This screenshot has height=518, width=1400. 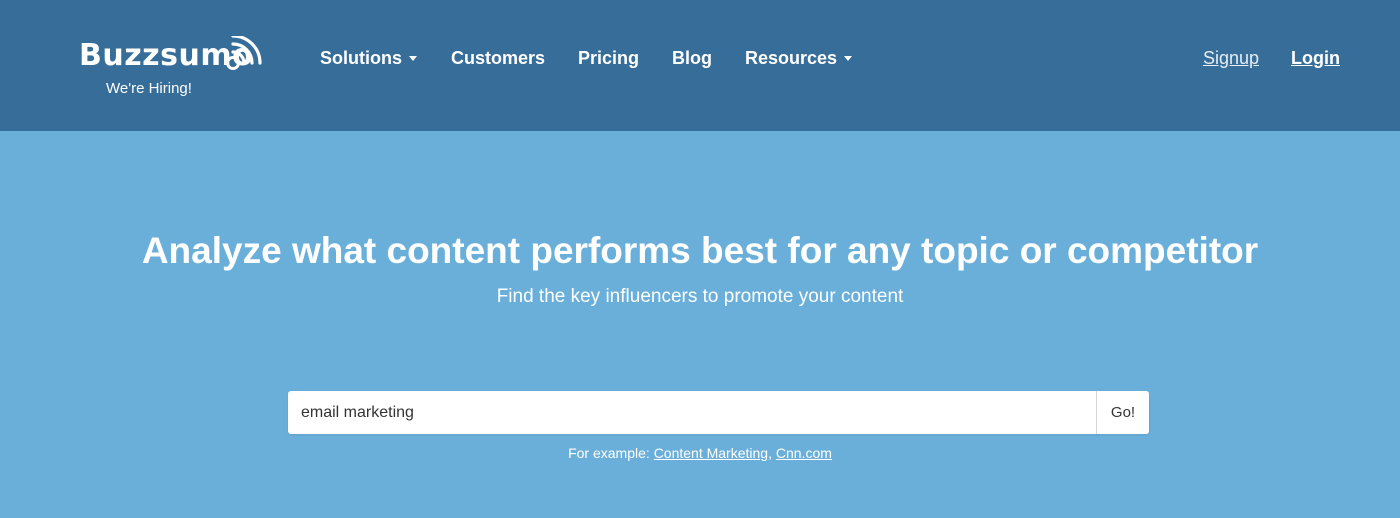 I want to click on nav-customers-label: Customers, so click(x=498, y=58).